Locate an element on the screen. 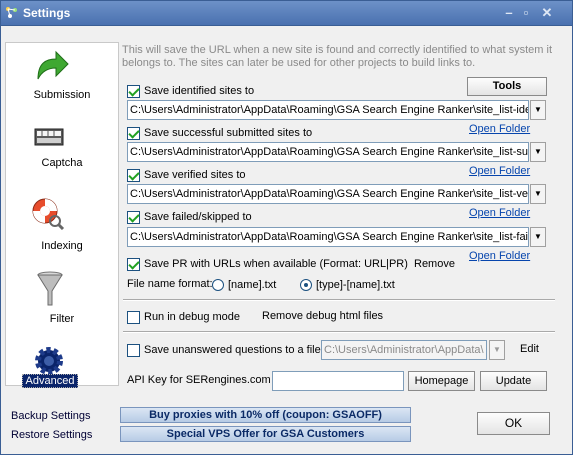 The width and height of the screenshot is (573, 455). failed-dropdown-button: ▼ is located at coordinates (538, 237).